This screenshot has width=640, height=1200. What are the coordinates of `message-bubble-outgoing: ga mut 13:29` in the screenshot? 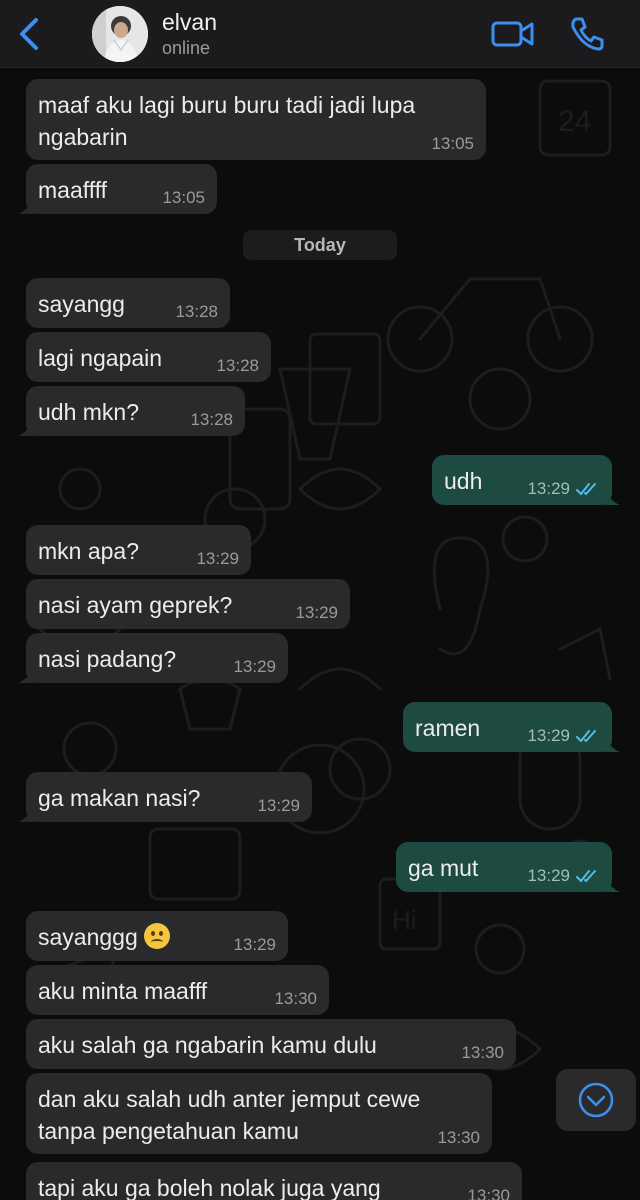 It's located at (508, 867).